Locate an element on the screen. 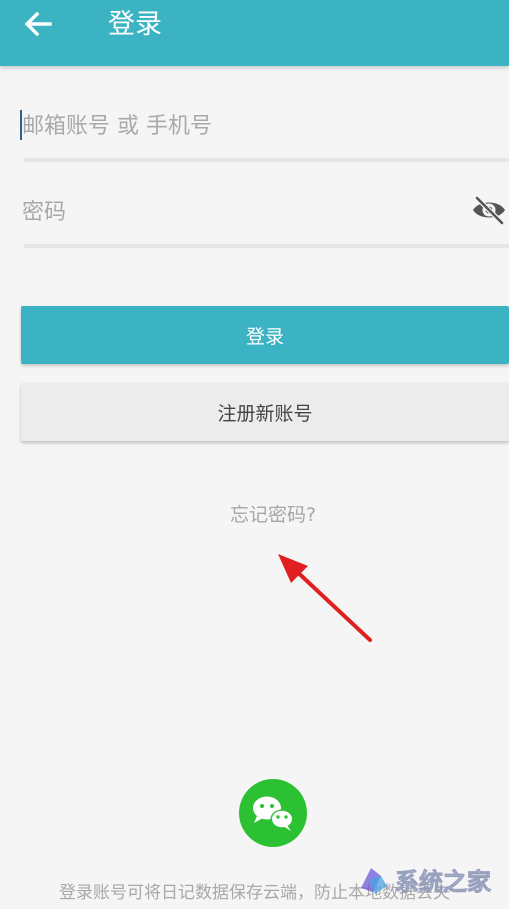 The width and height of the screenshot is (509, 909). toggle-password-visibility is located at coordinates (489, 210).